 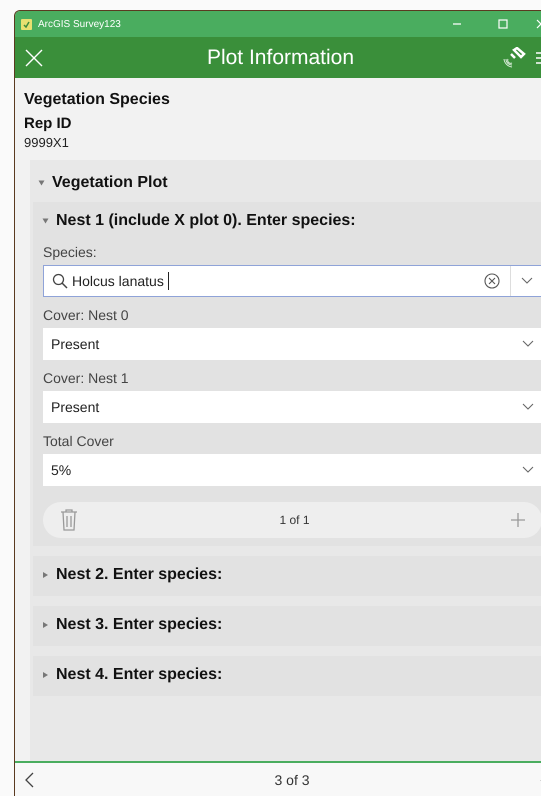 What do you see at coordinates (34, 57) in the screenshot?
I see `close-icon` at bounding box center [34, 57].